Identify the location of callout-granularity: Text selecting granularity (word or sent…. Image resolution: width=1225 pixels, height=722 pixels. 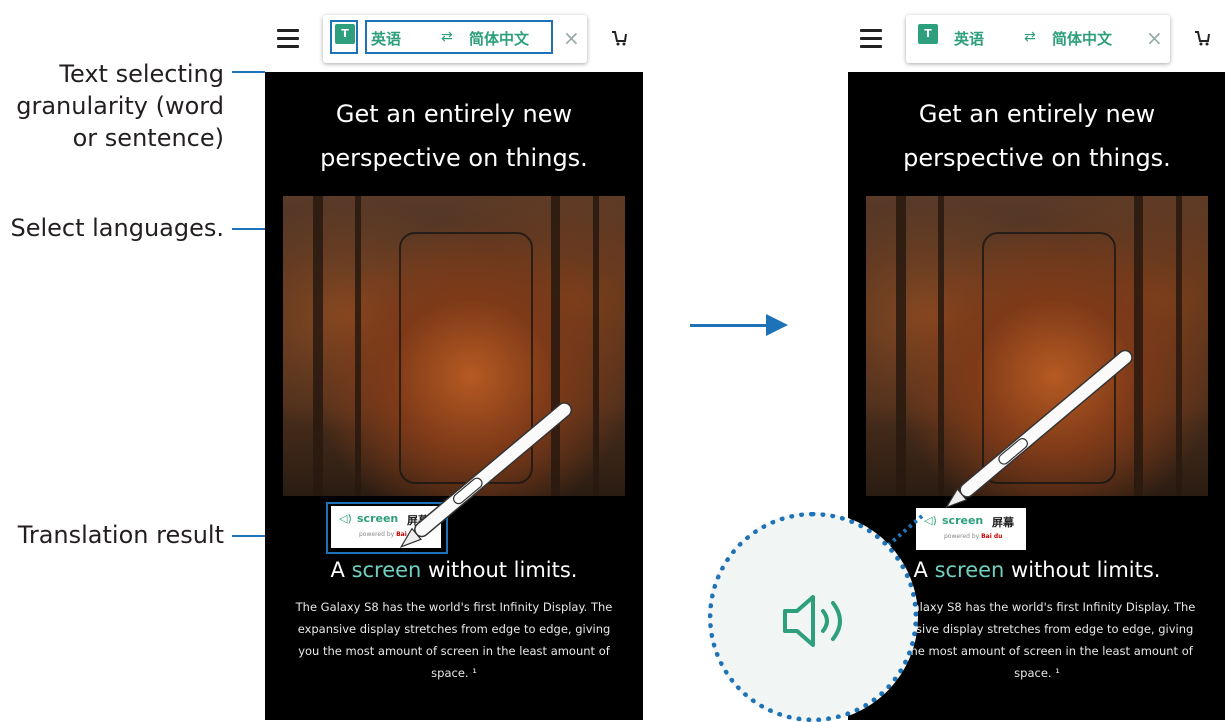
(120, 106).